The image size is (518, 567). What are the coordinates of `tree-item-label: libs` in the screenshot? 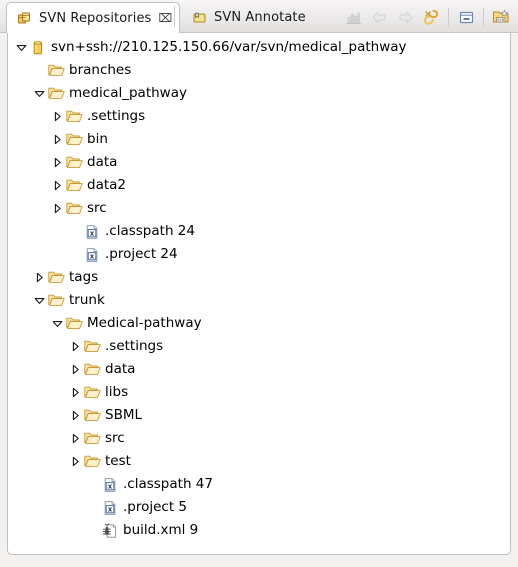 It's located at (117, 391).